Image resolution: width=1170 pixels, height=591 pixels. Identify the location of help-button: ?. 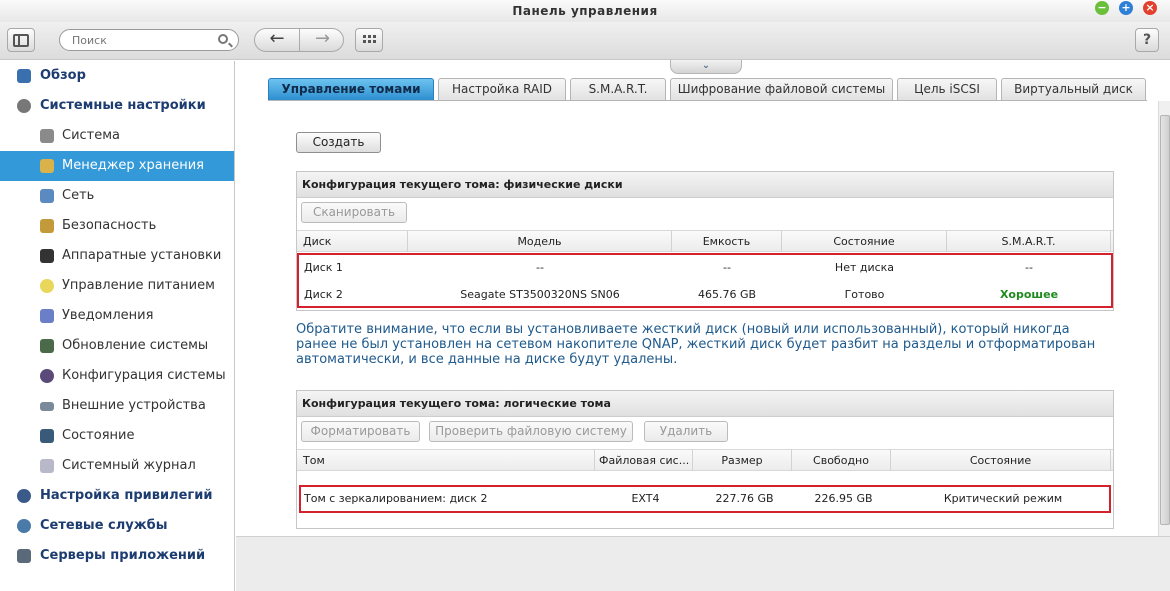
(1147, 40).